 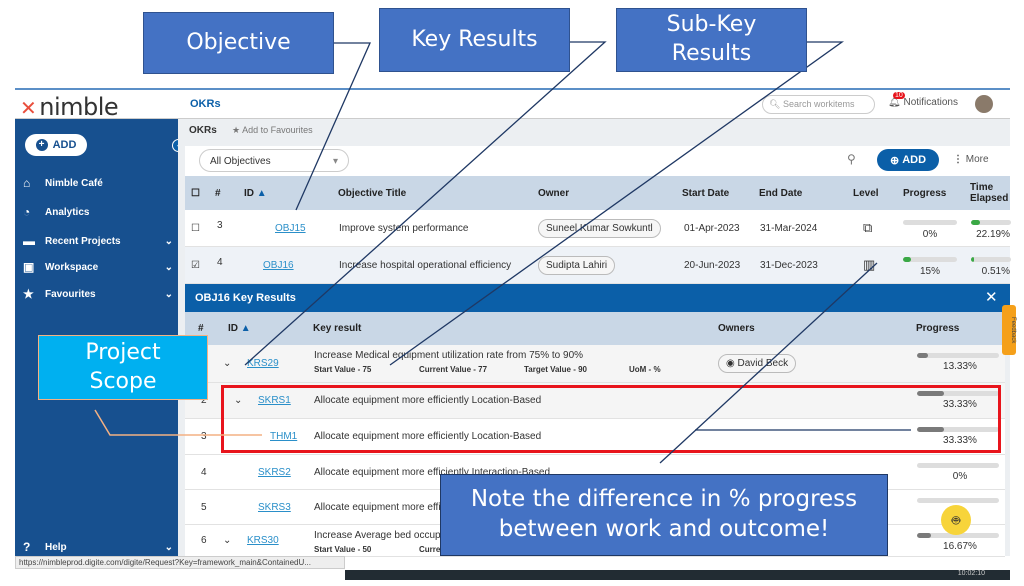 What do you see at coordinates (711, 40) in the screenshot?
I see `sub-key-results-callout: Sub-Key Results` at bounding box center [711, 40].